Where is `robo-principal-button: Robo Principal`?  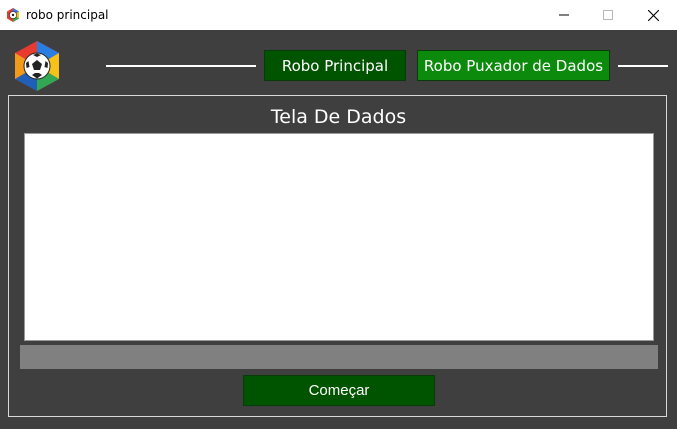
robo-principal-button: Robo Principal is located at coordinates (335, 65).